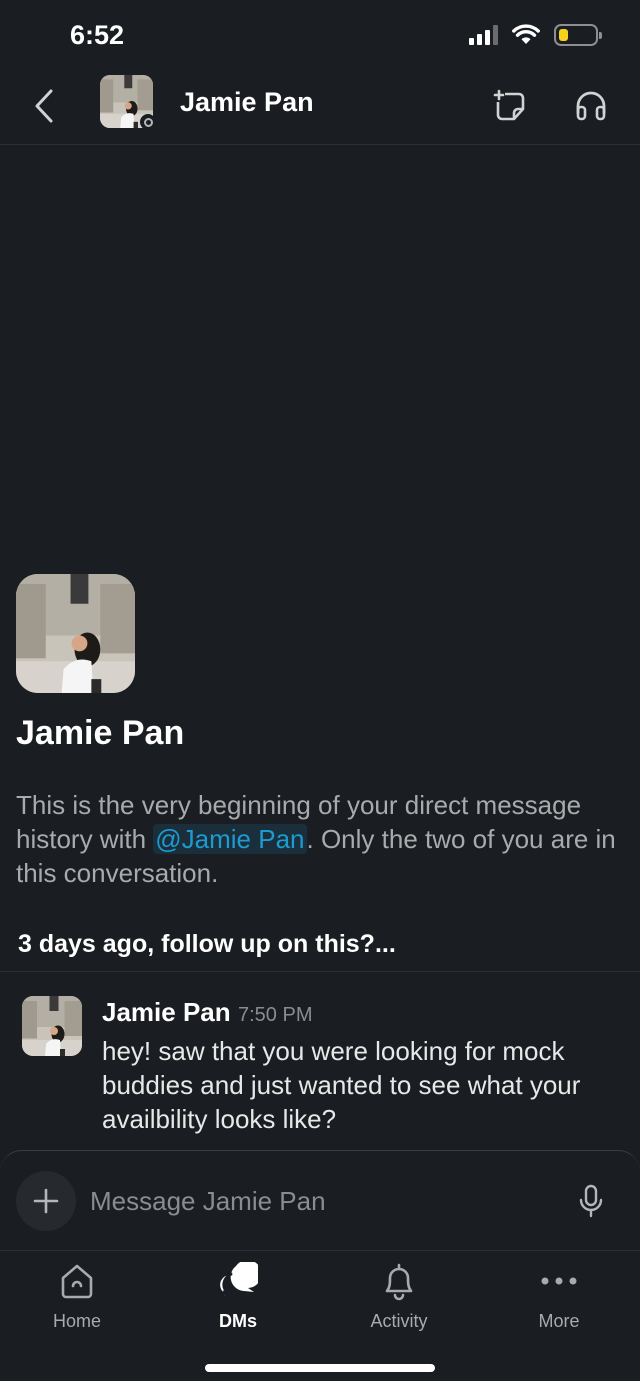 The width and height of the screenshot is (640, 1381). I want to click on conversation-title: Jamie Pan, so click(247, 102).